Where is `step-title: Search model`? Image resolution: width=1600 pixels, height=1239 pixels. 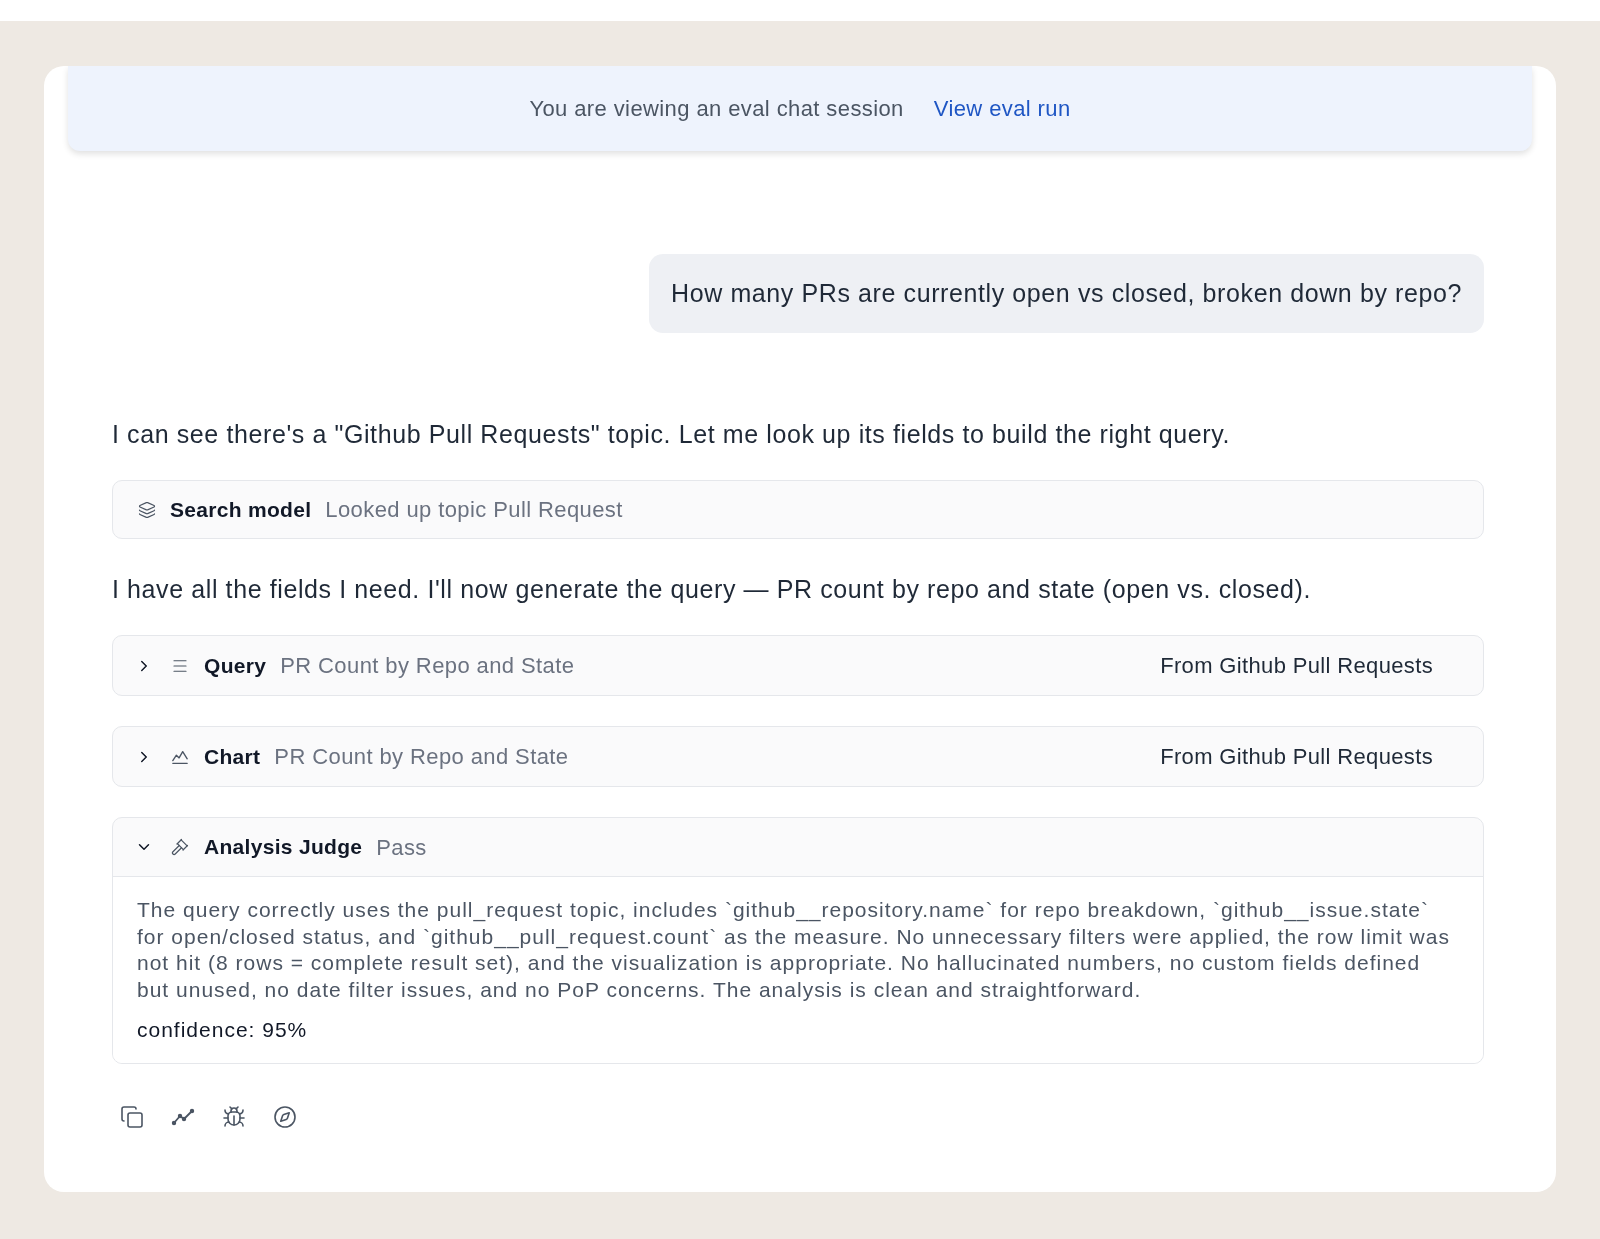 step-title: Search model is located at coordinates (241, 509).